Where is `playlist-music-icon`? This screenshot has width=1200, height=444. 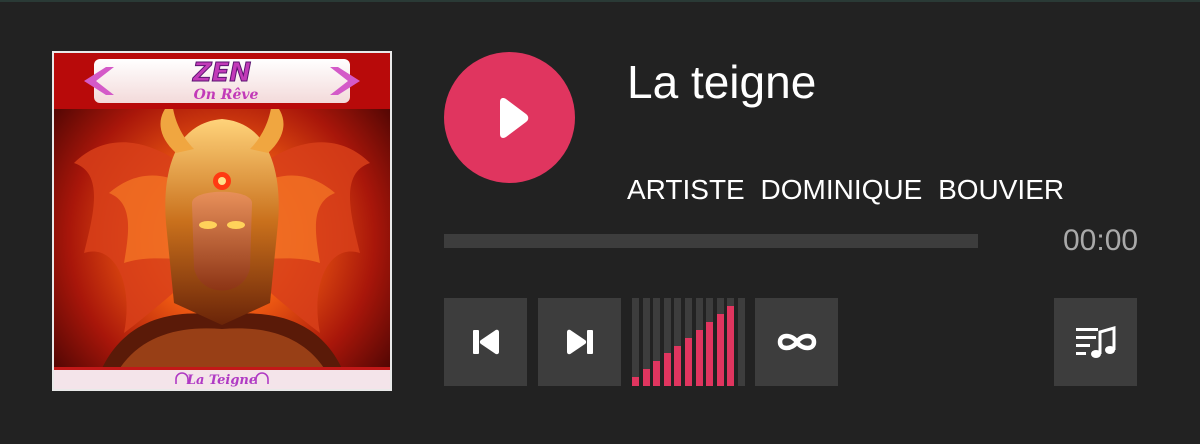 playlist-music-icon is located at coordinates (1095, 342).